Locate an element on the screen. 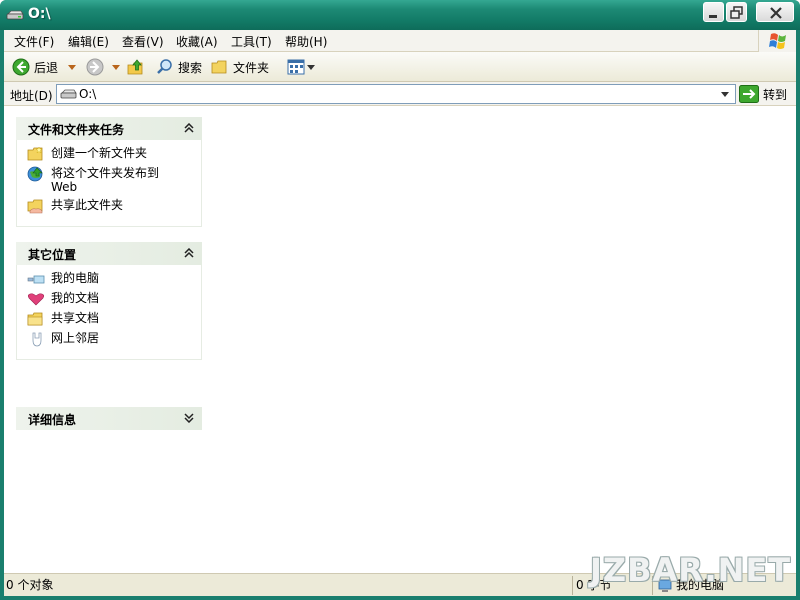 This screenshot has height=600, width=800. close-button is located at coordinates (775, 12).